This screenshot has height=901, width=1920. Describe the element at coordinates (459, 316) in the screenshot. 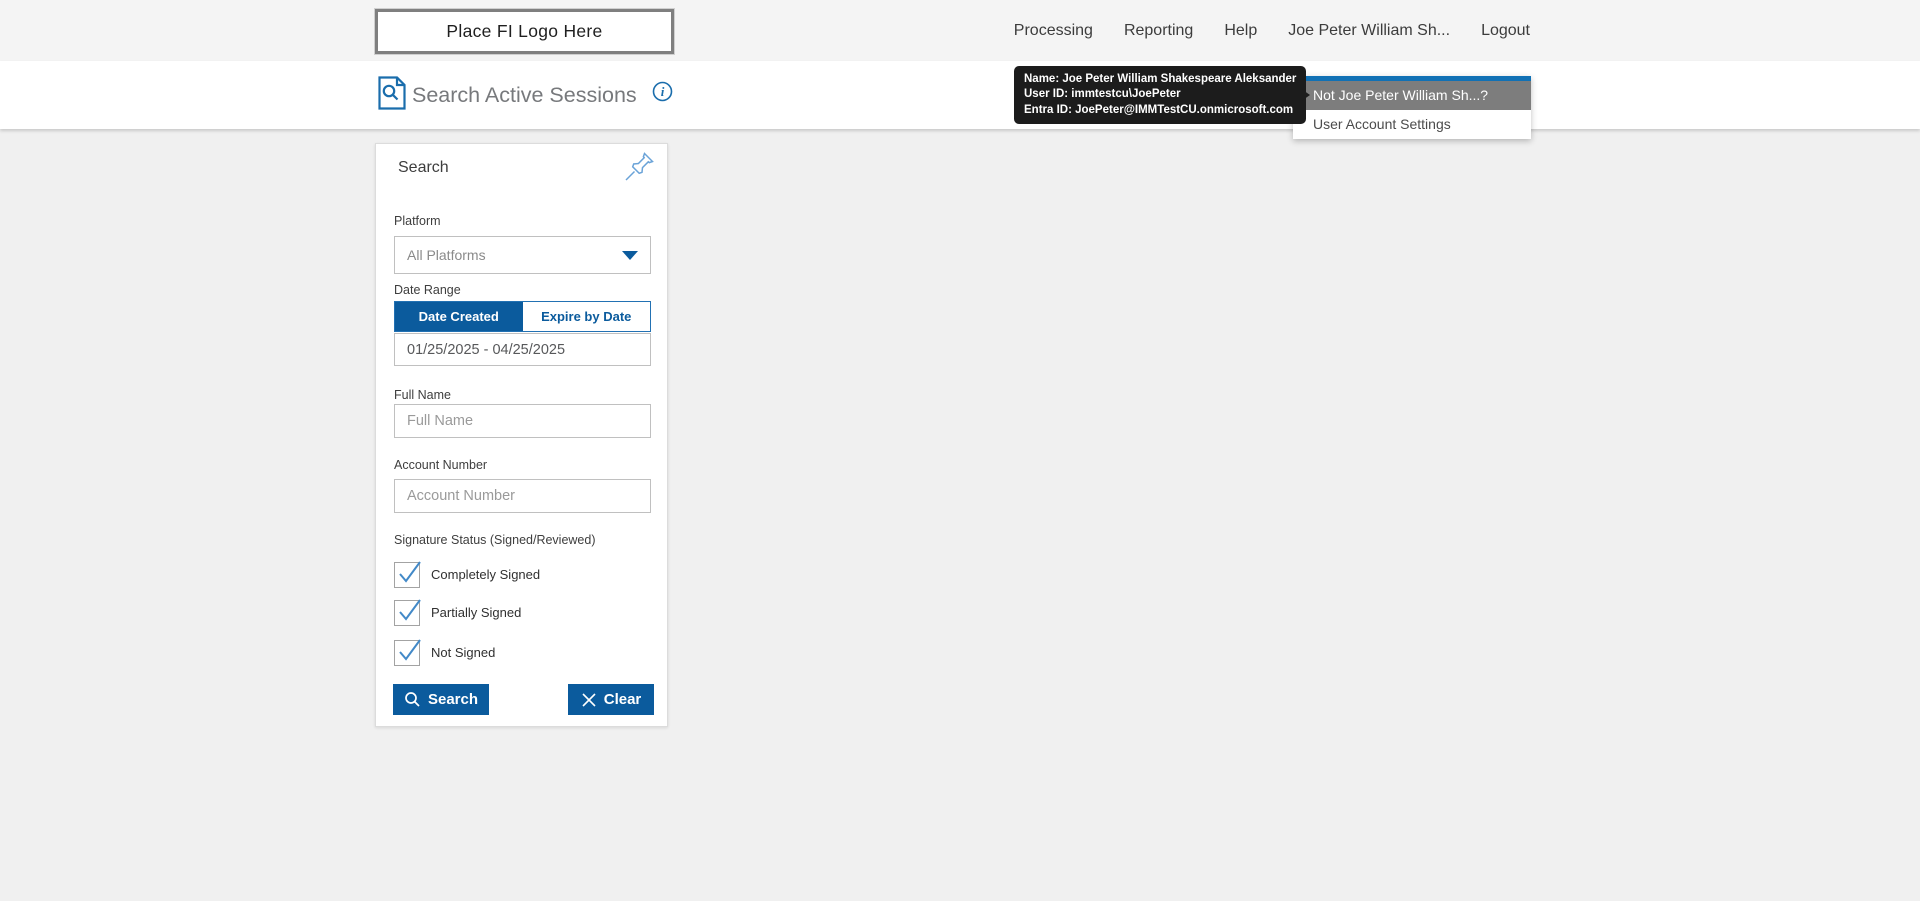

I see `toggle-date-created: Date Created` at that location.